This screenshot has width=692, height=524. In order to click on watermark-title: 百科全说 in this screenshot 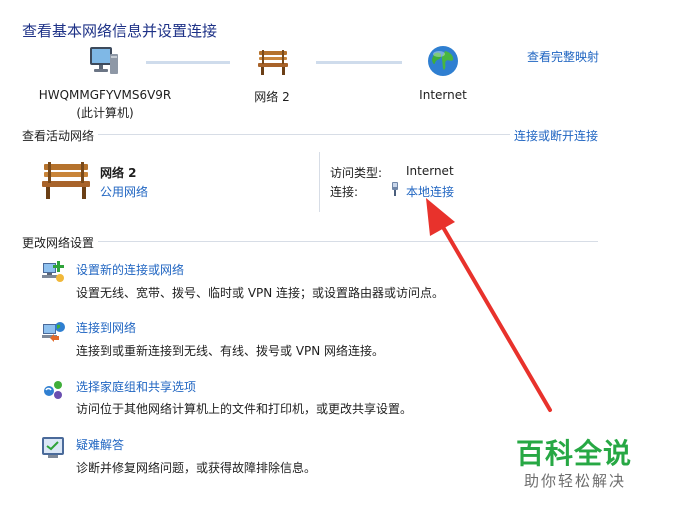, I will do `click(574, 453)`.